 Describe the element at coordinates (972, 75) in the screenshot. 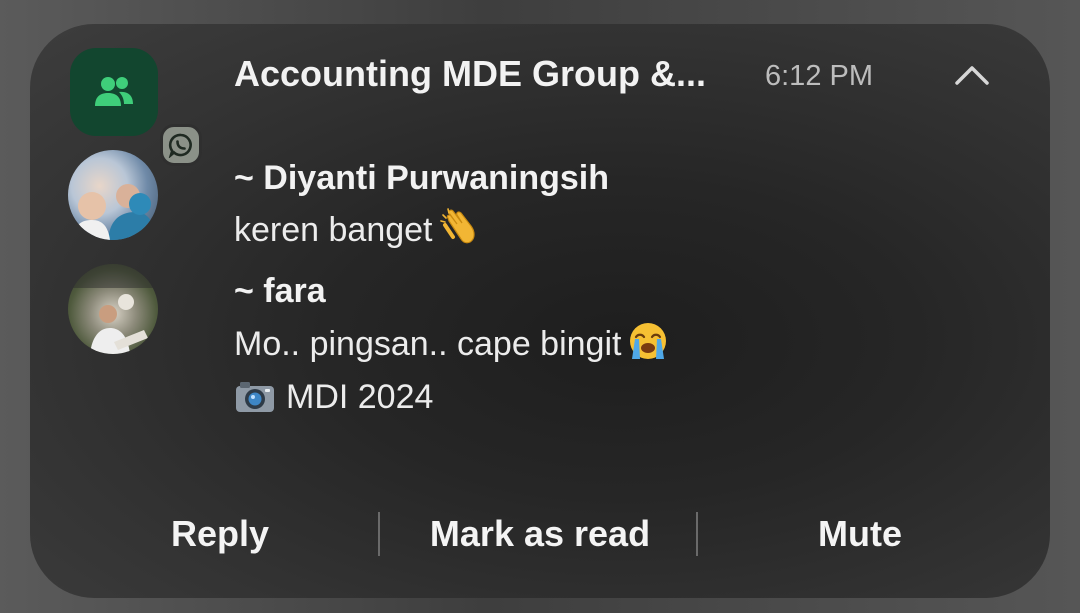

I see `chevron-up-icon` at that location.